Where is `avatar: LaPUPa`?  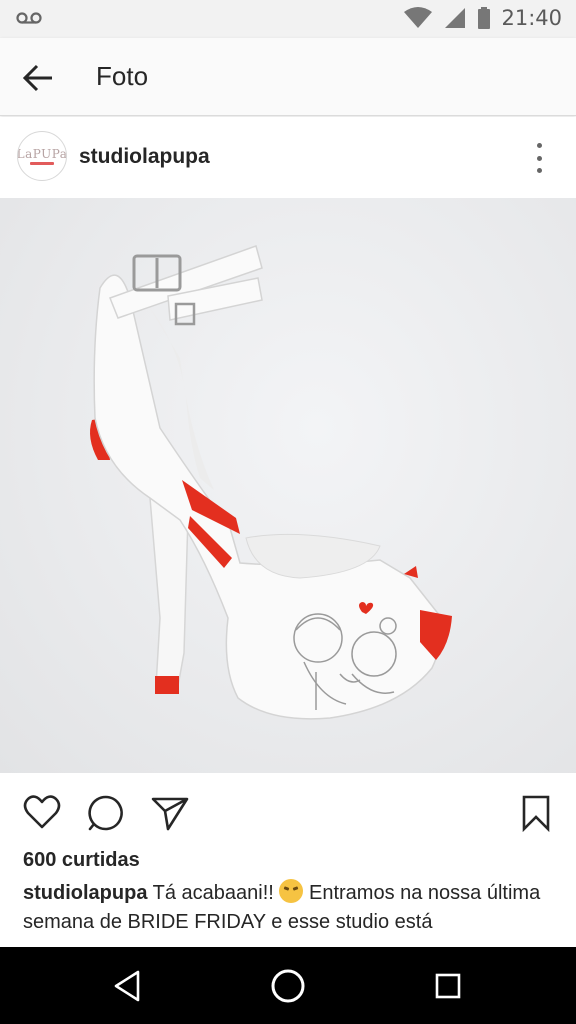
avatar: LaPUPa is located at coordinates (42, 156).